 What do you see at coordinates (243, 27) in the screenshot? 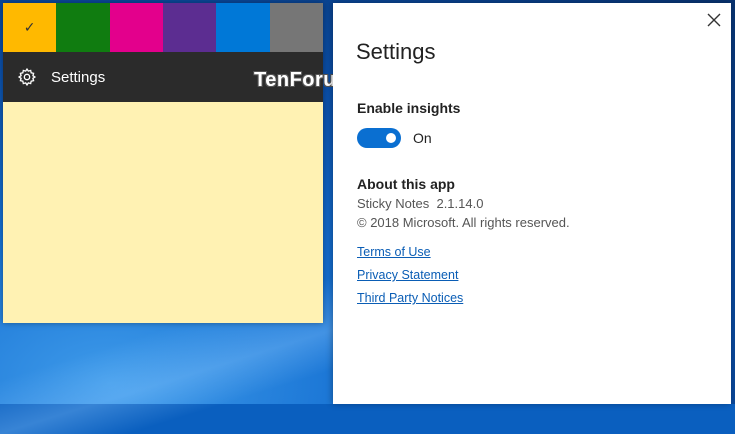
I see `color-swatch-blue` at bounding box center [243, 27].